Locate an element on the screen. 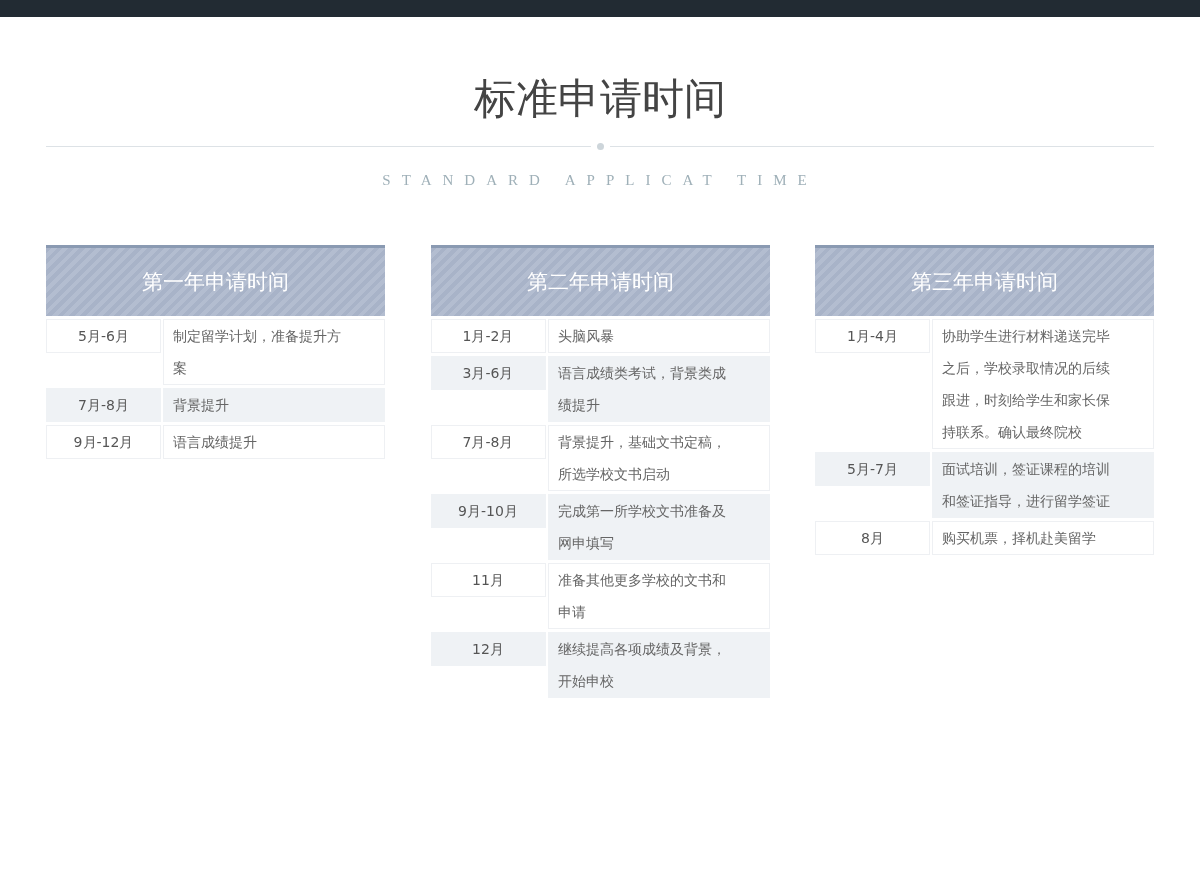  page-title: 标准申请时间 is located at coordinates (600, 99).